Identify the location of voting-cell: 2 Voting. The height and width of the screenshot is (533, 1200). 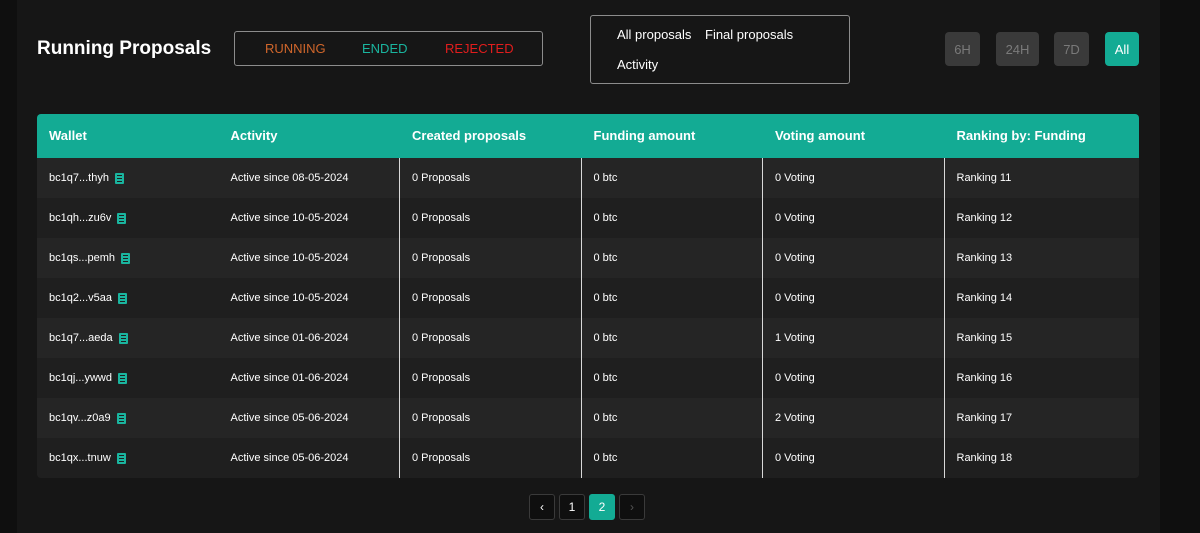
(854, 418).